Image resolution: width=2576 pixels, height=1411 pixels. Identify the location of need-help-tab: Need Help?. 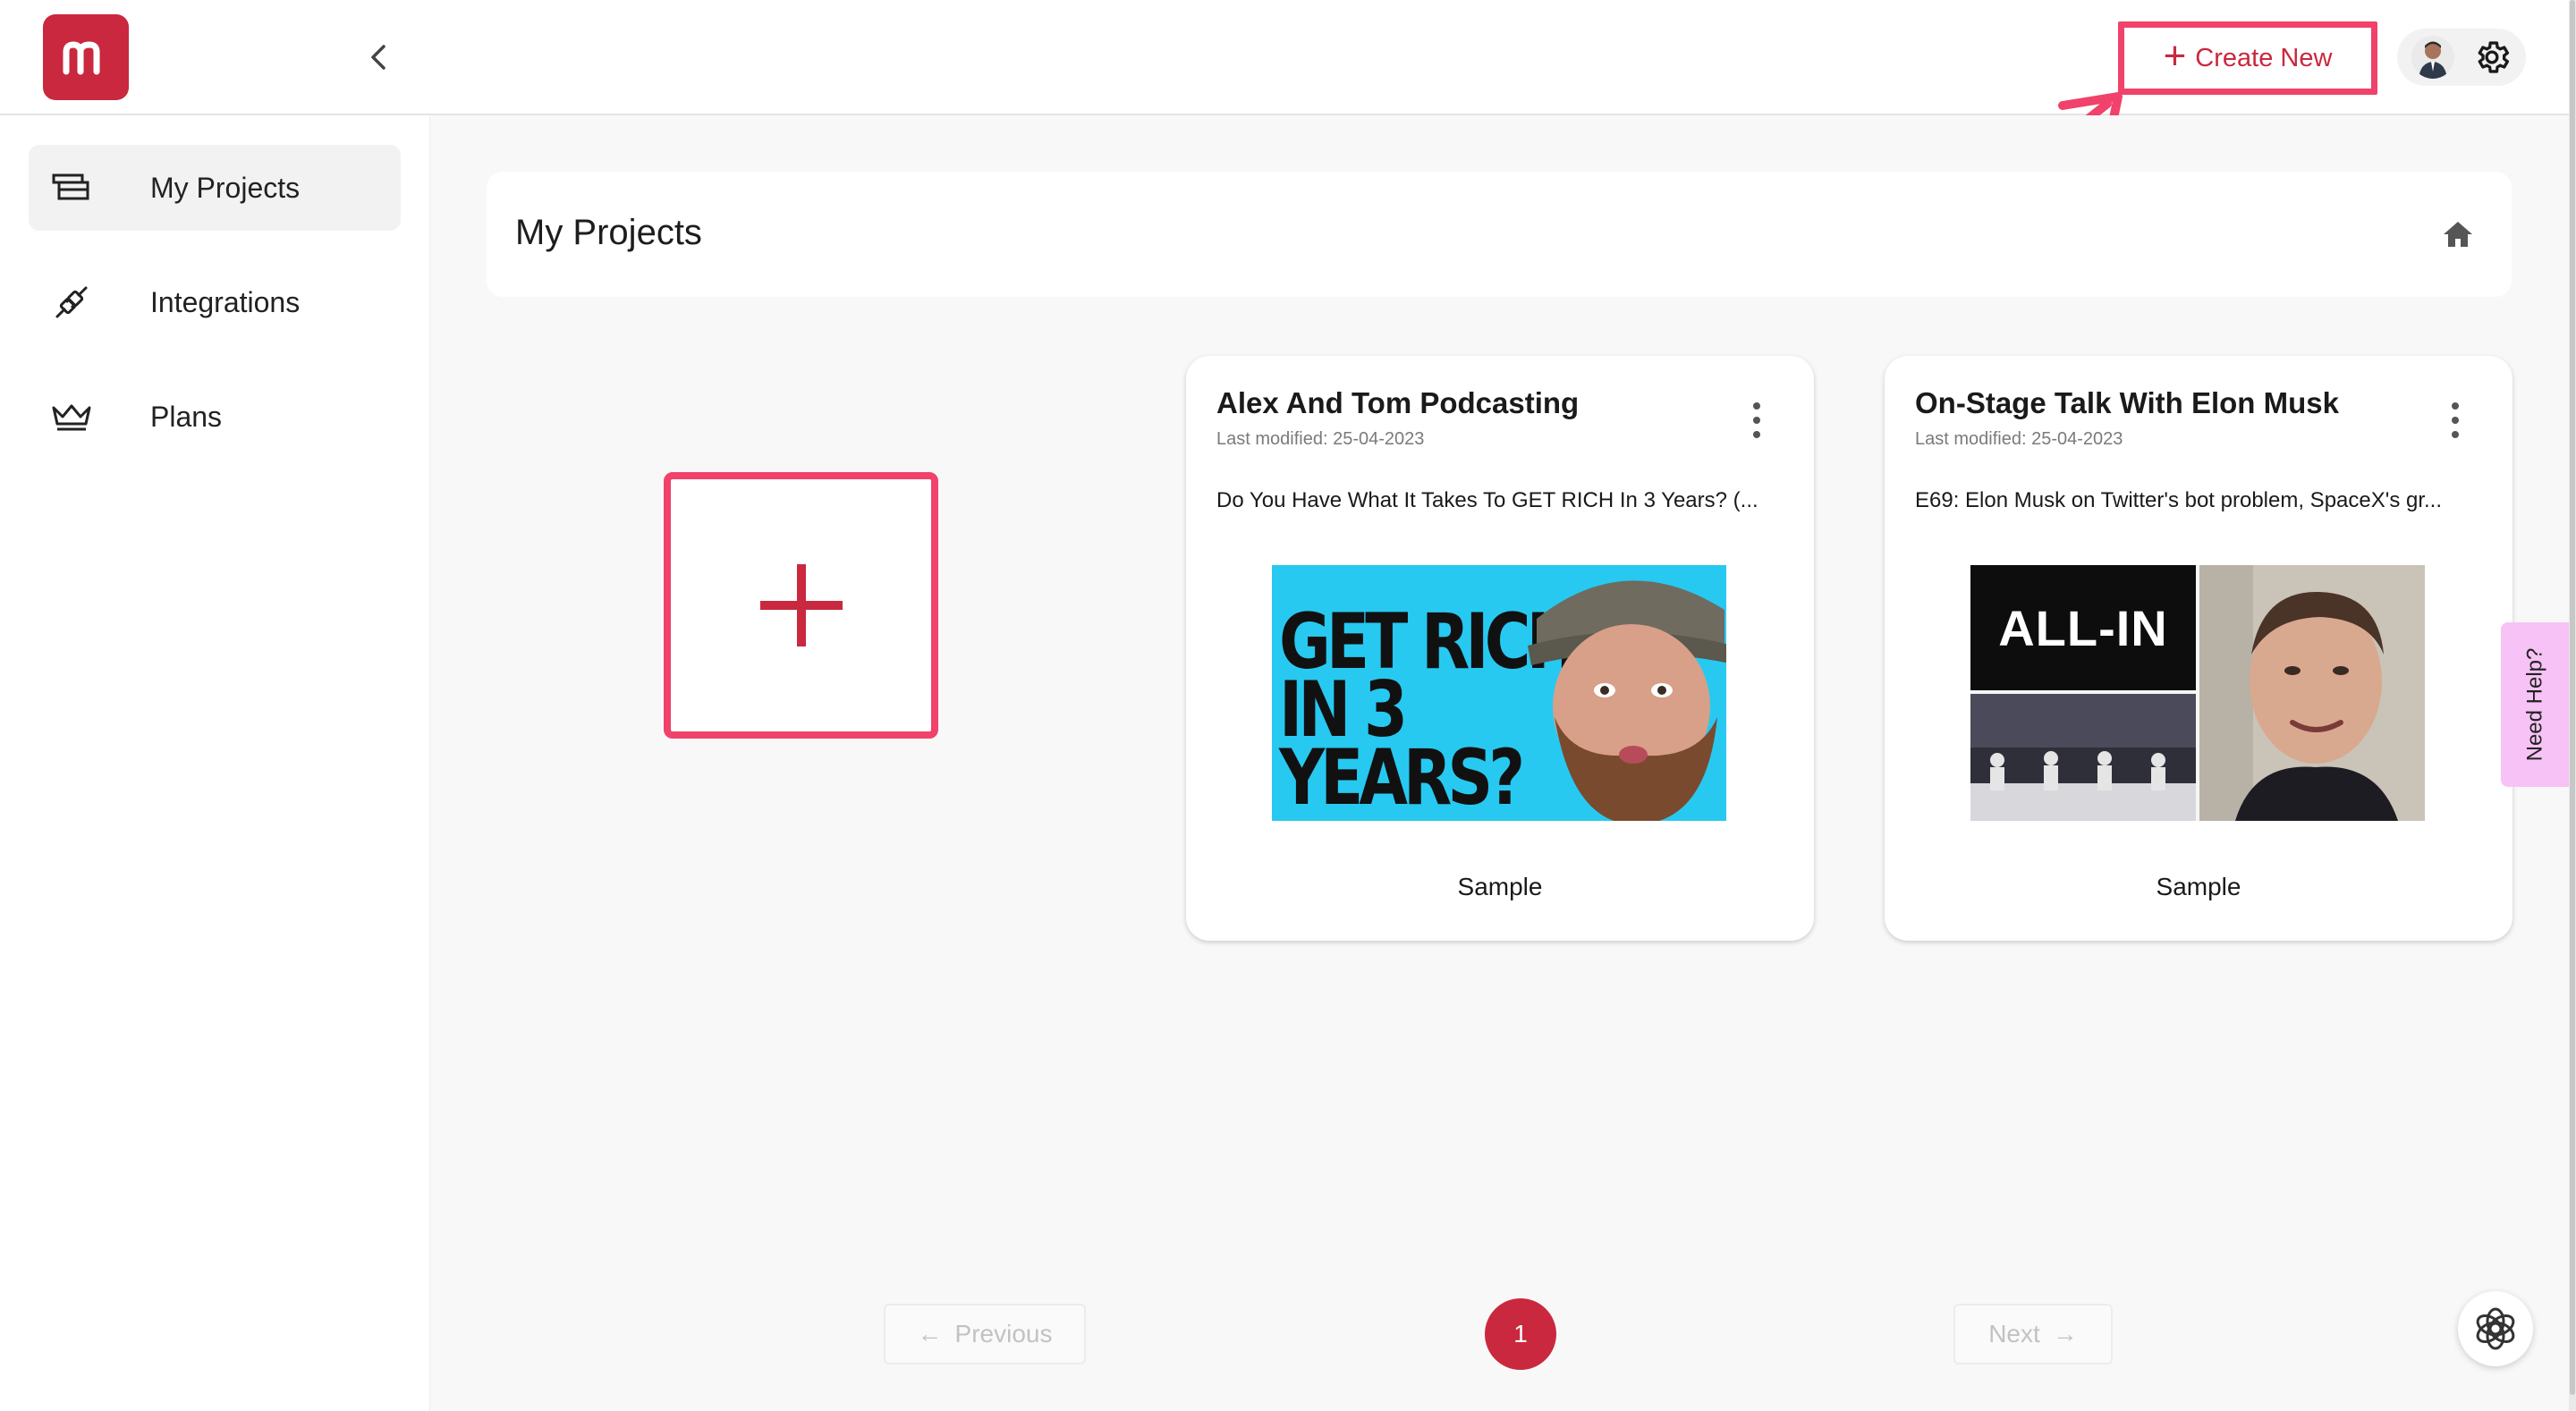
(2535, 705).